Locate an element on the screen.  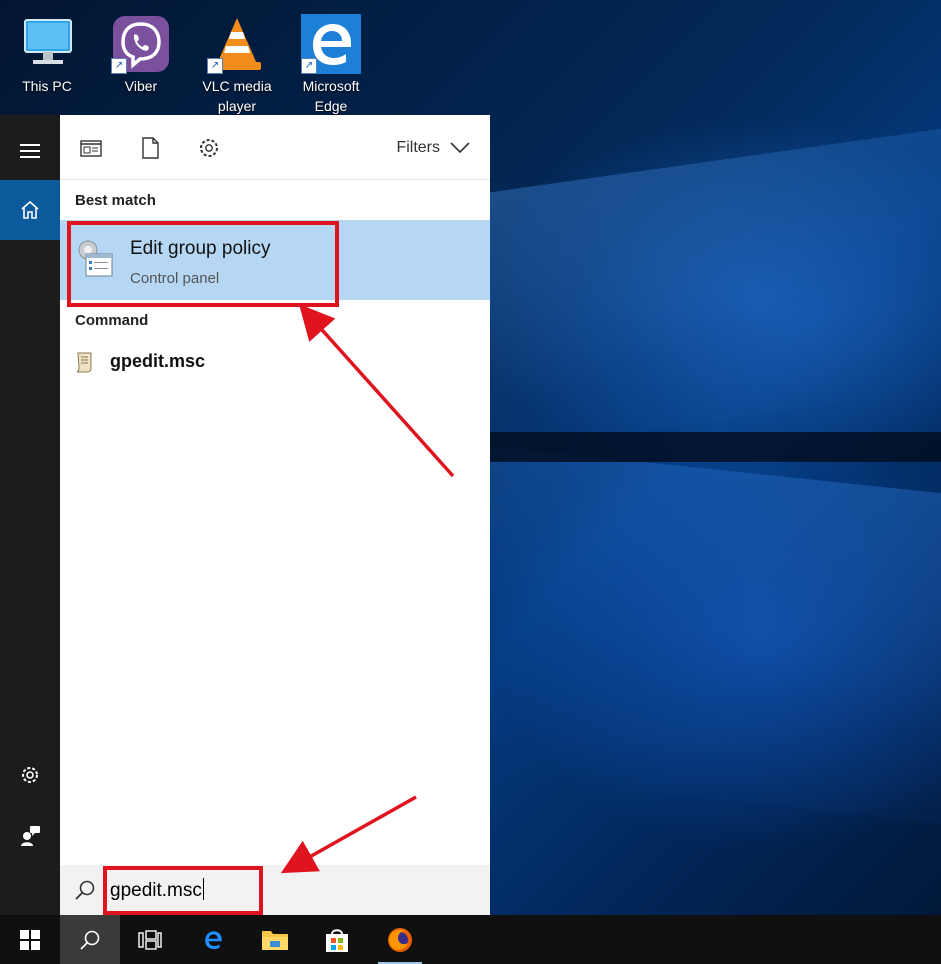
start-button is located at coordinates (30, 939).